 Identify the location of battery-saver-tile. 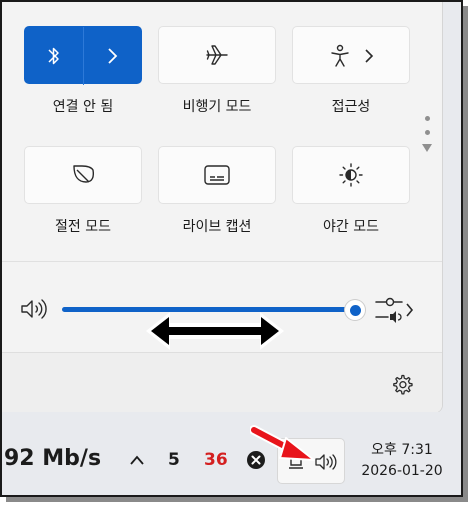
(83, 175).